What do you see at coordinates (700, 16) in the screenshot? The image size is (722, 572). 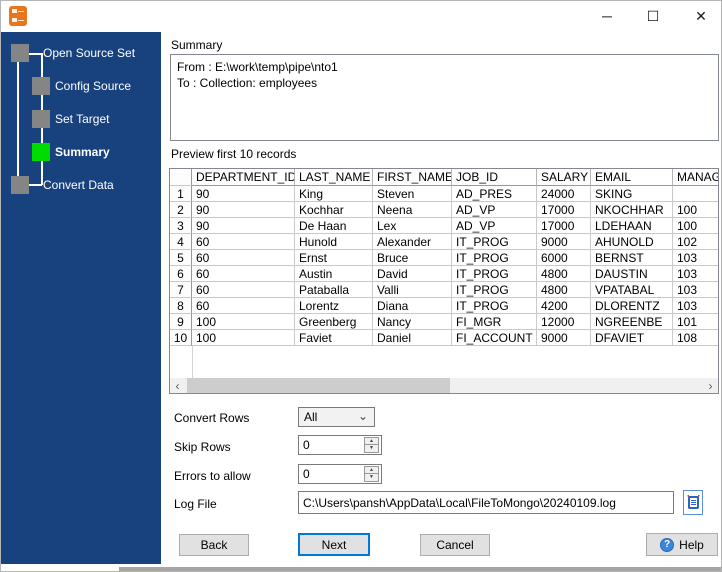 I see `close-button-icon: ✕` at bounding box center [700, 16].